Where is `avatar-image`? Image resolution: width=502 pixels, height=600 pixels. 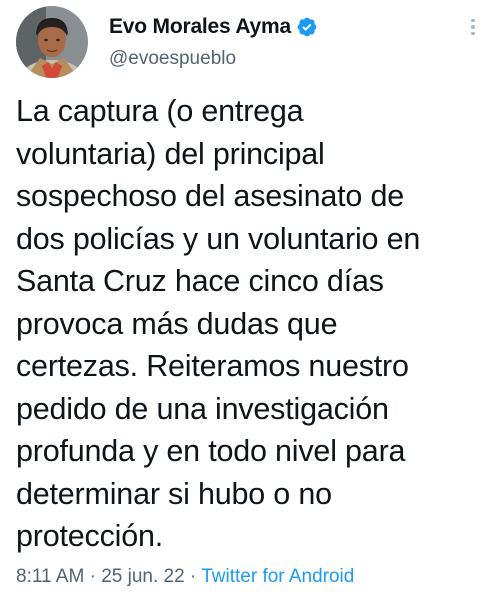
avatar-image is located at coordinates (52, 42).